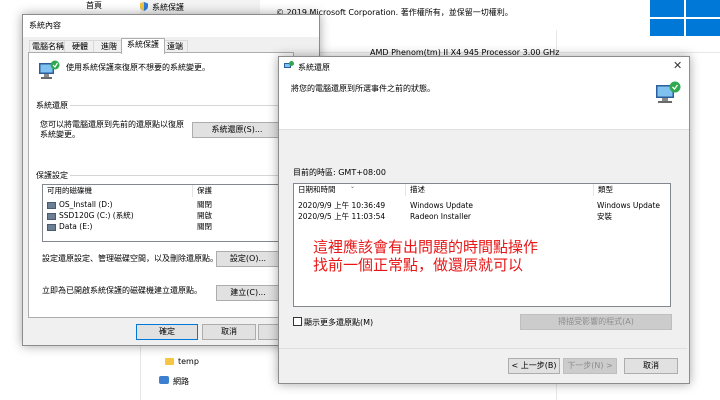  What do you see at coordinates (269, 332) in the screenshot?
I see `apply-button` at bounding box center [269, 332].